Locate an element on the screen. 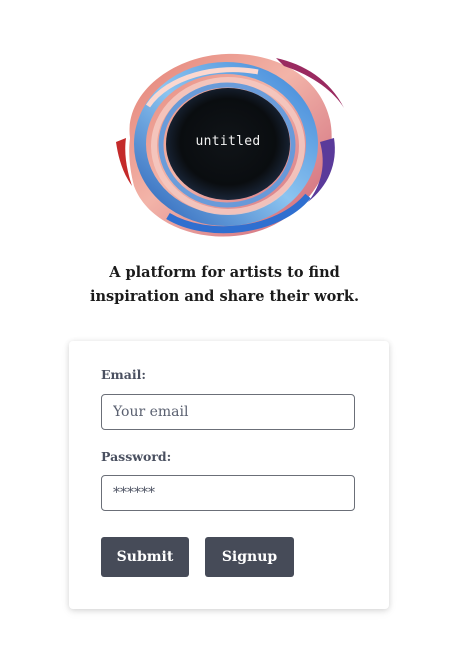  logo-text: untitled is located at coordinates (228, 141).